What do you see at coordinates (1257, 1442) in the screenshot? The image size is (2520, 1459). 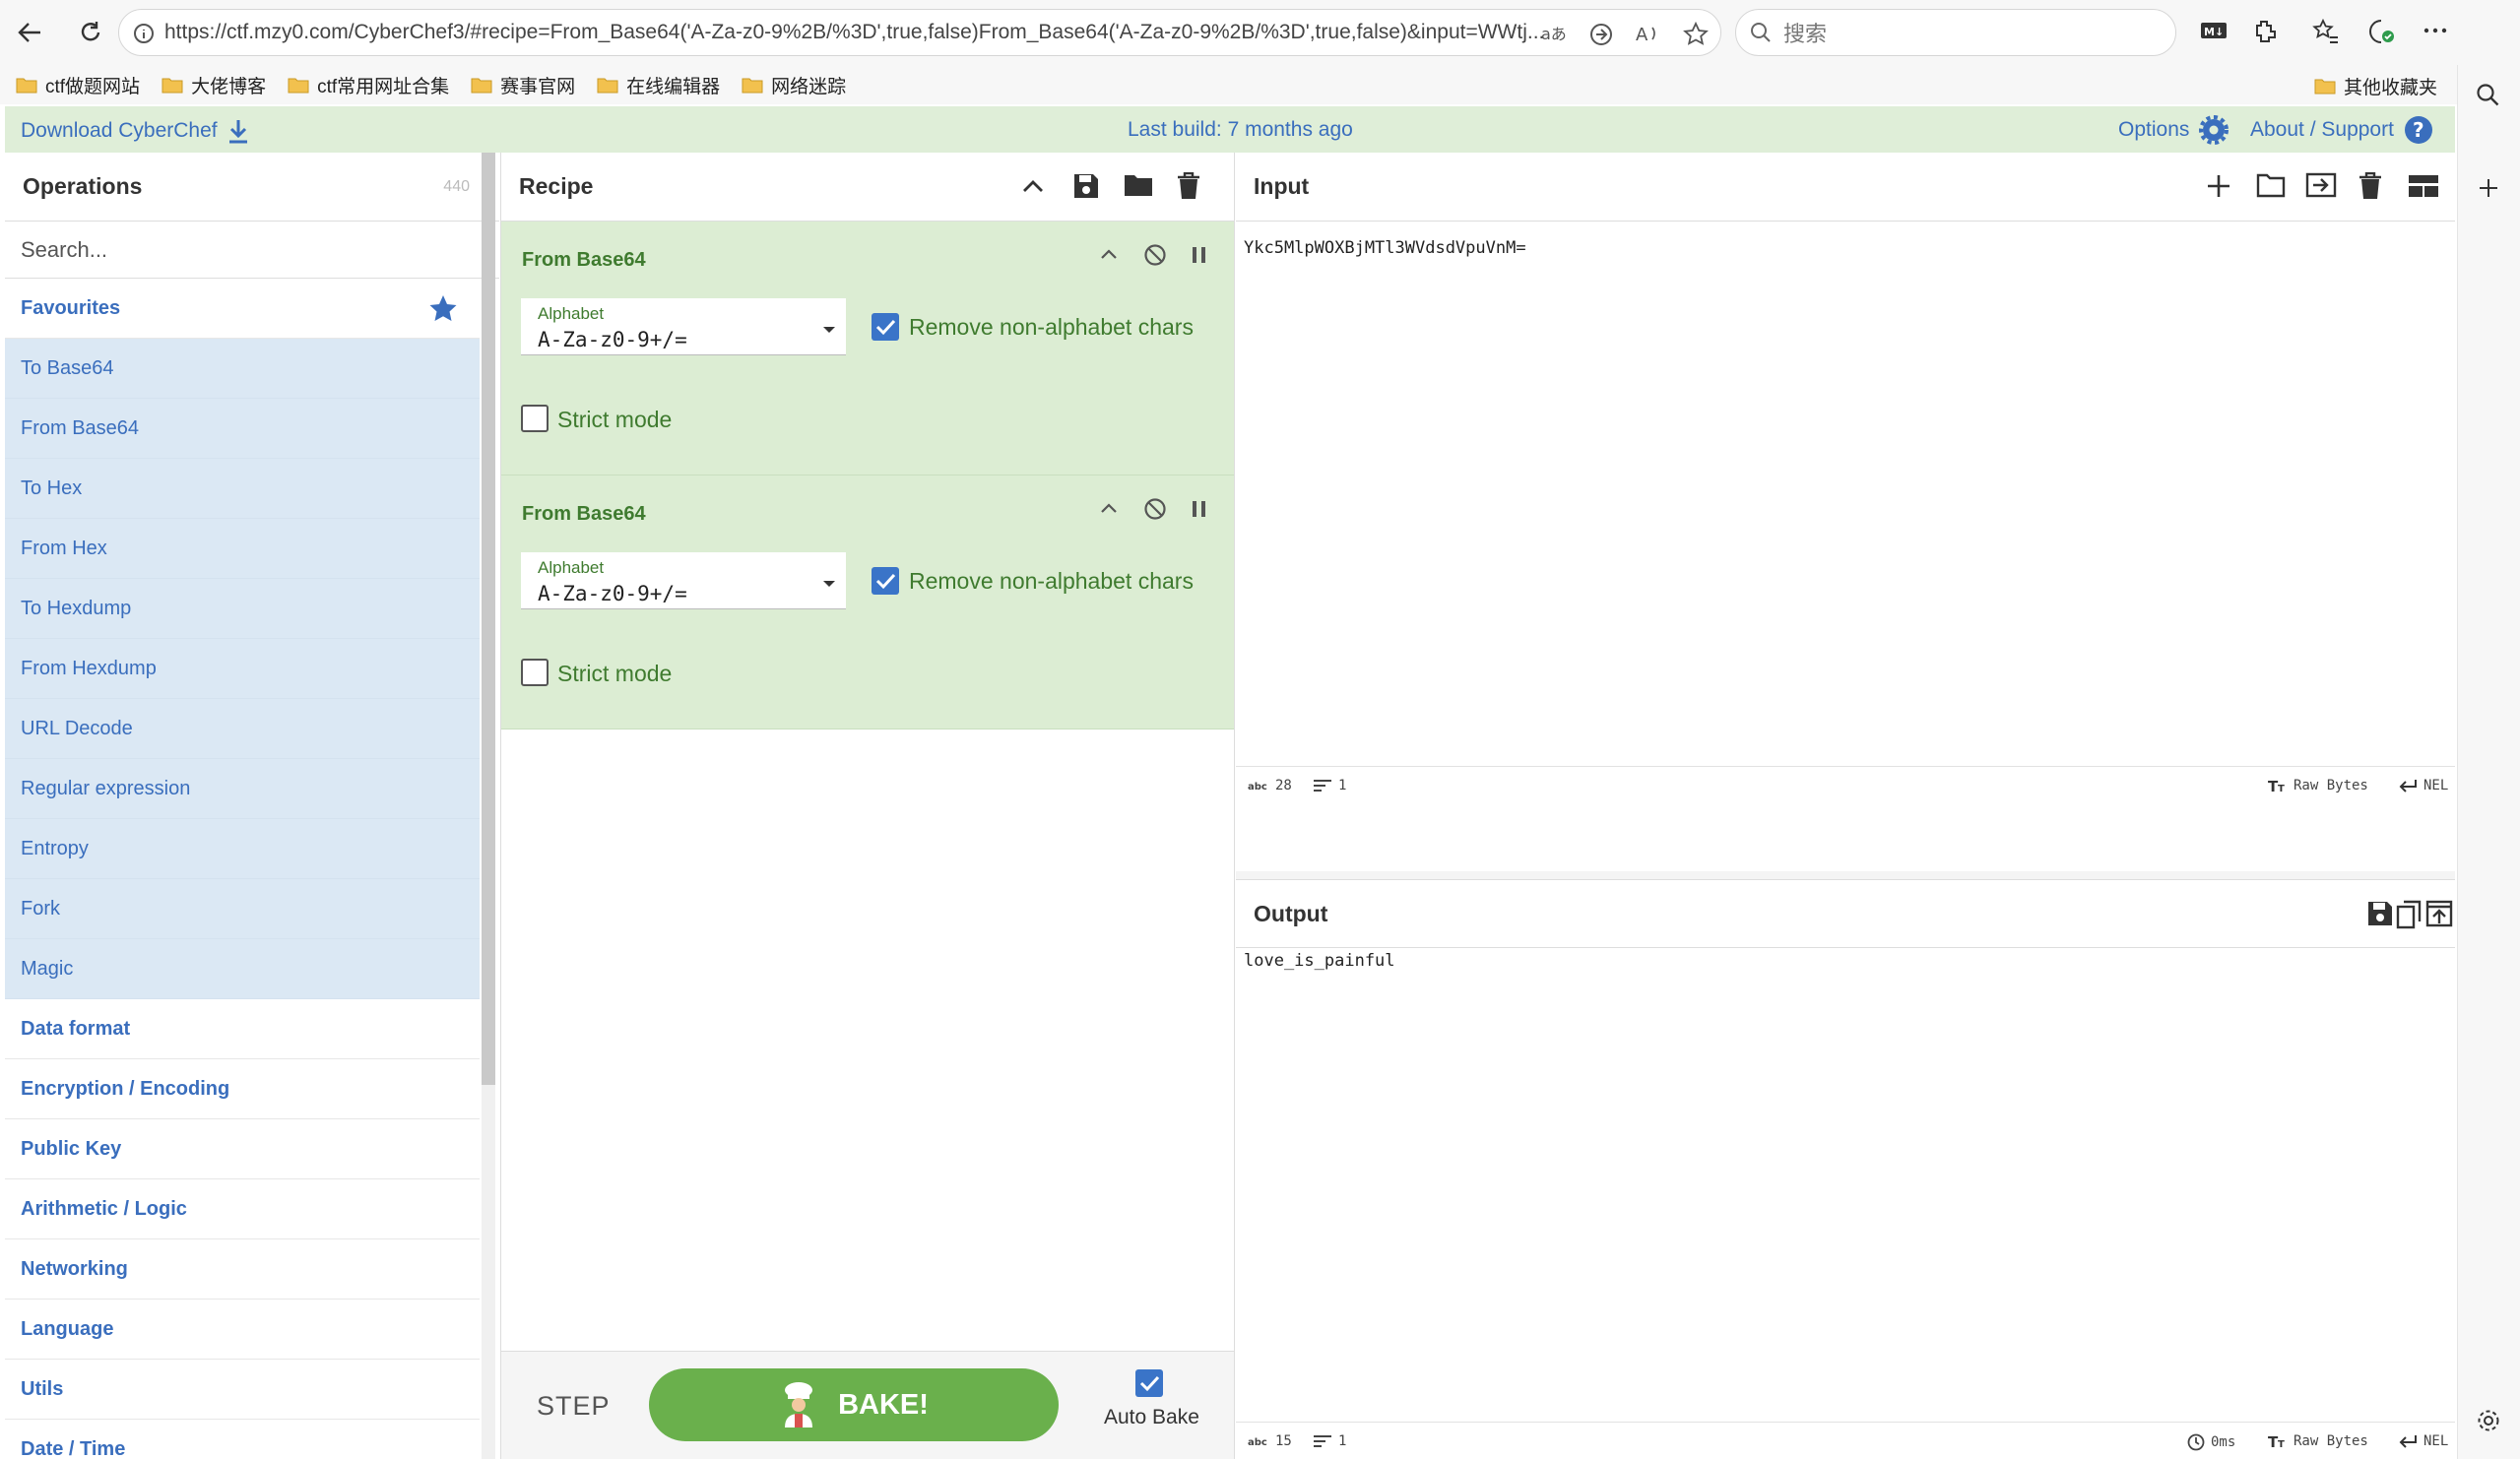 I see `text-length-icon: abc` at bounding box center [1257, 1442].